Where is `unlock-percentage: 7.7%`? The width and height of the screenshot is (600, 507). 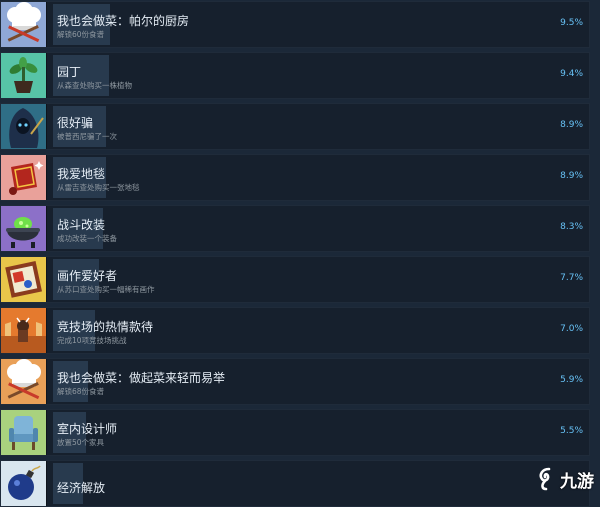 unlock-percentage: 7.7% is located at coordinates (571, 278).